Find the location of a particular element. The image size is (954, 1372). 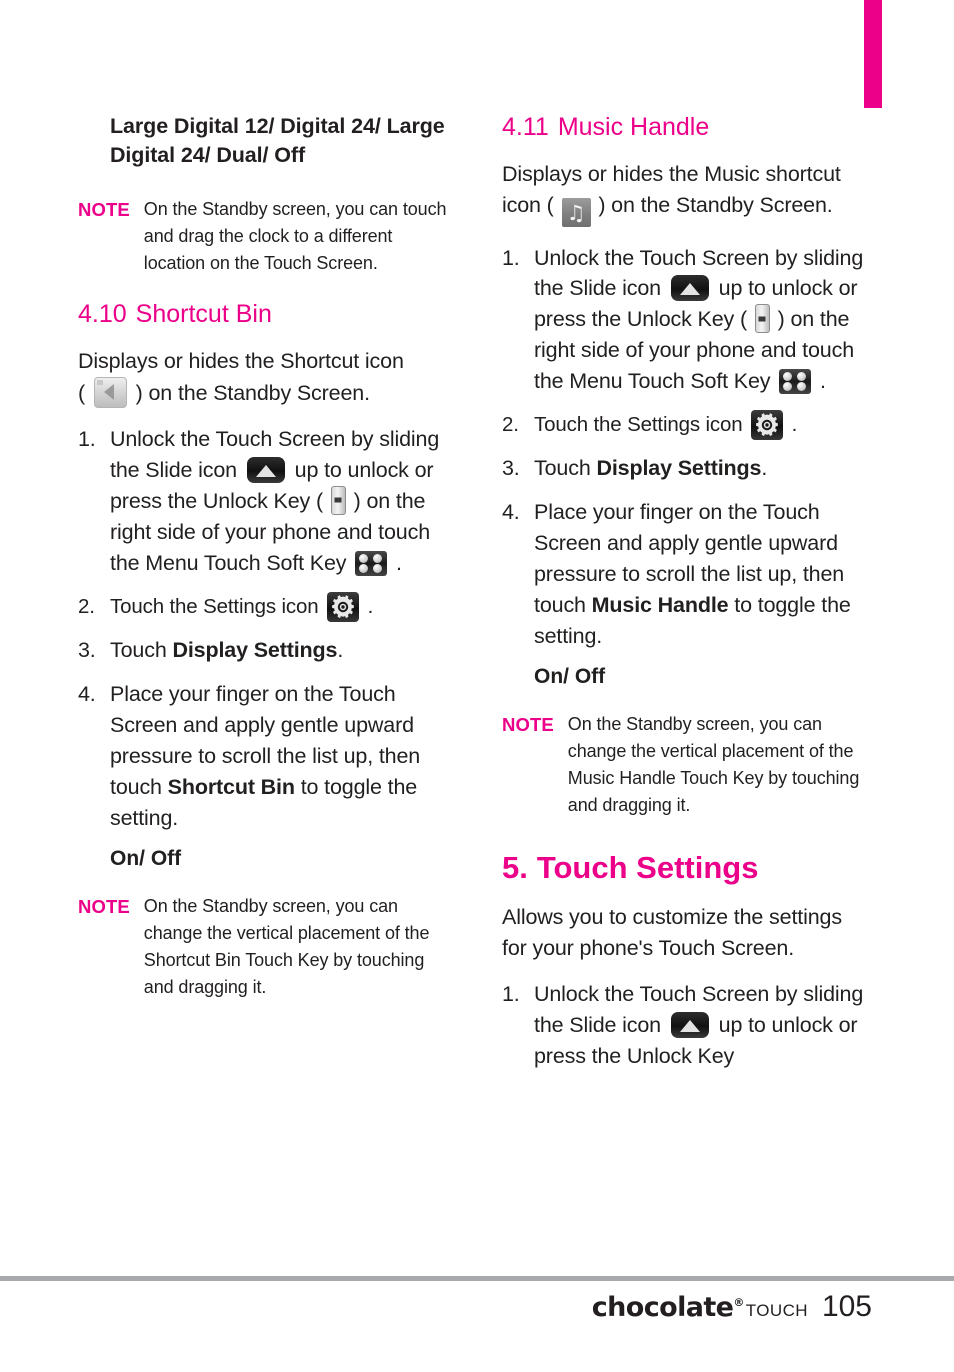

section-heading-touch-settings: 5. Touch Settings is located at coordinates (687, 867).